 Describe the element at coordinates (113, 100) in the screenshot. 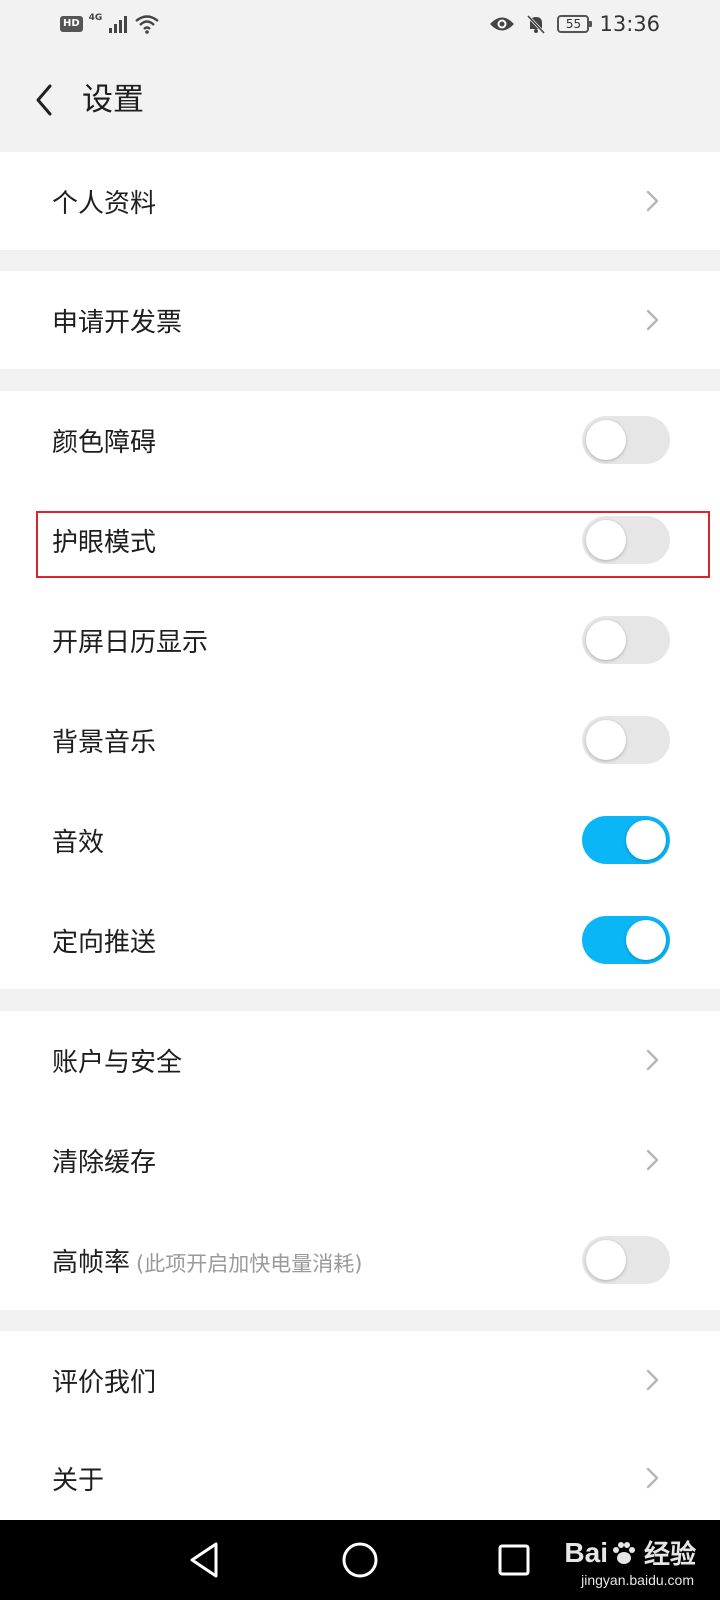

I see `page-title: 设置` at that location.